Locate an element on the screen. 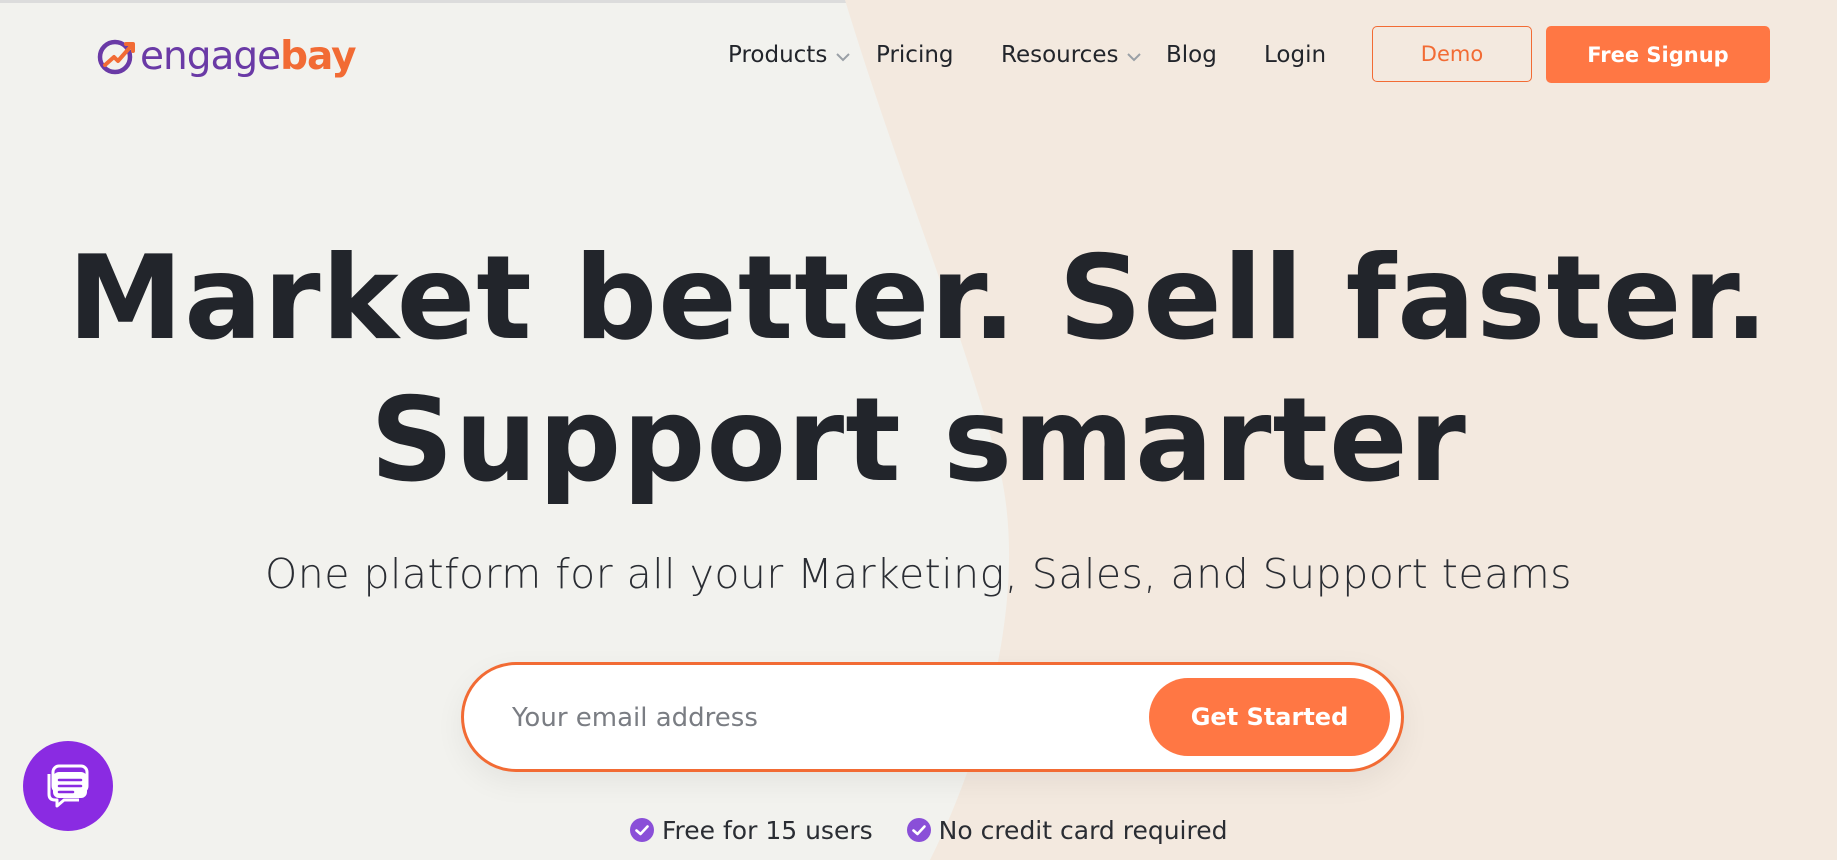 The width and height of the screenshot is (1837, 860). email-signup-form: Get Started is located at coordinates (932, 717).